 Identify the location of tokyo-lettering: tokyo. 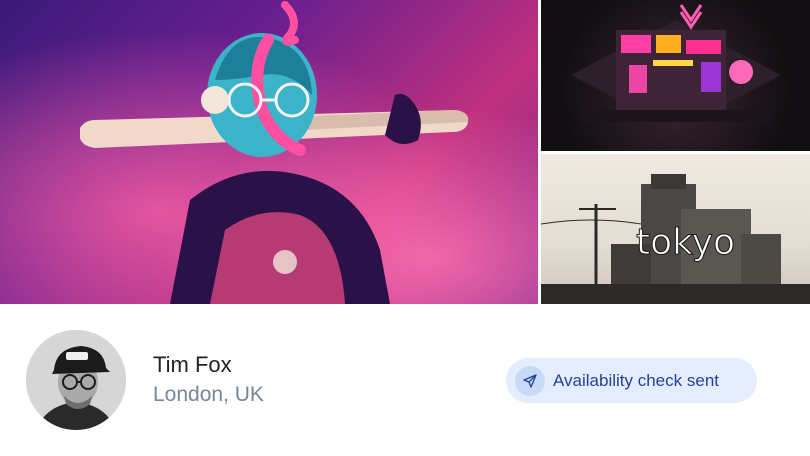
(685, 242).